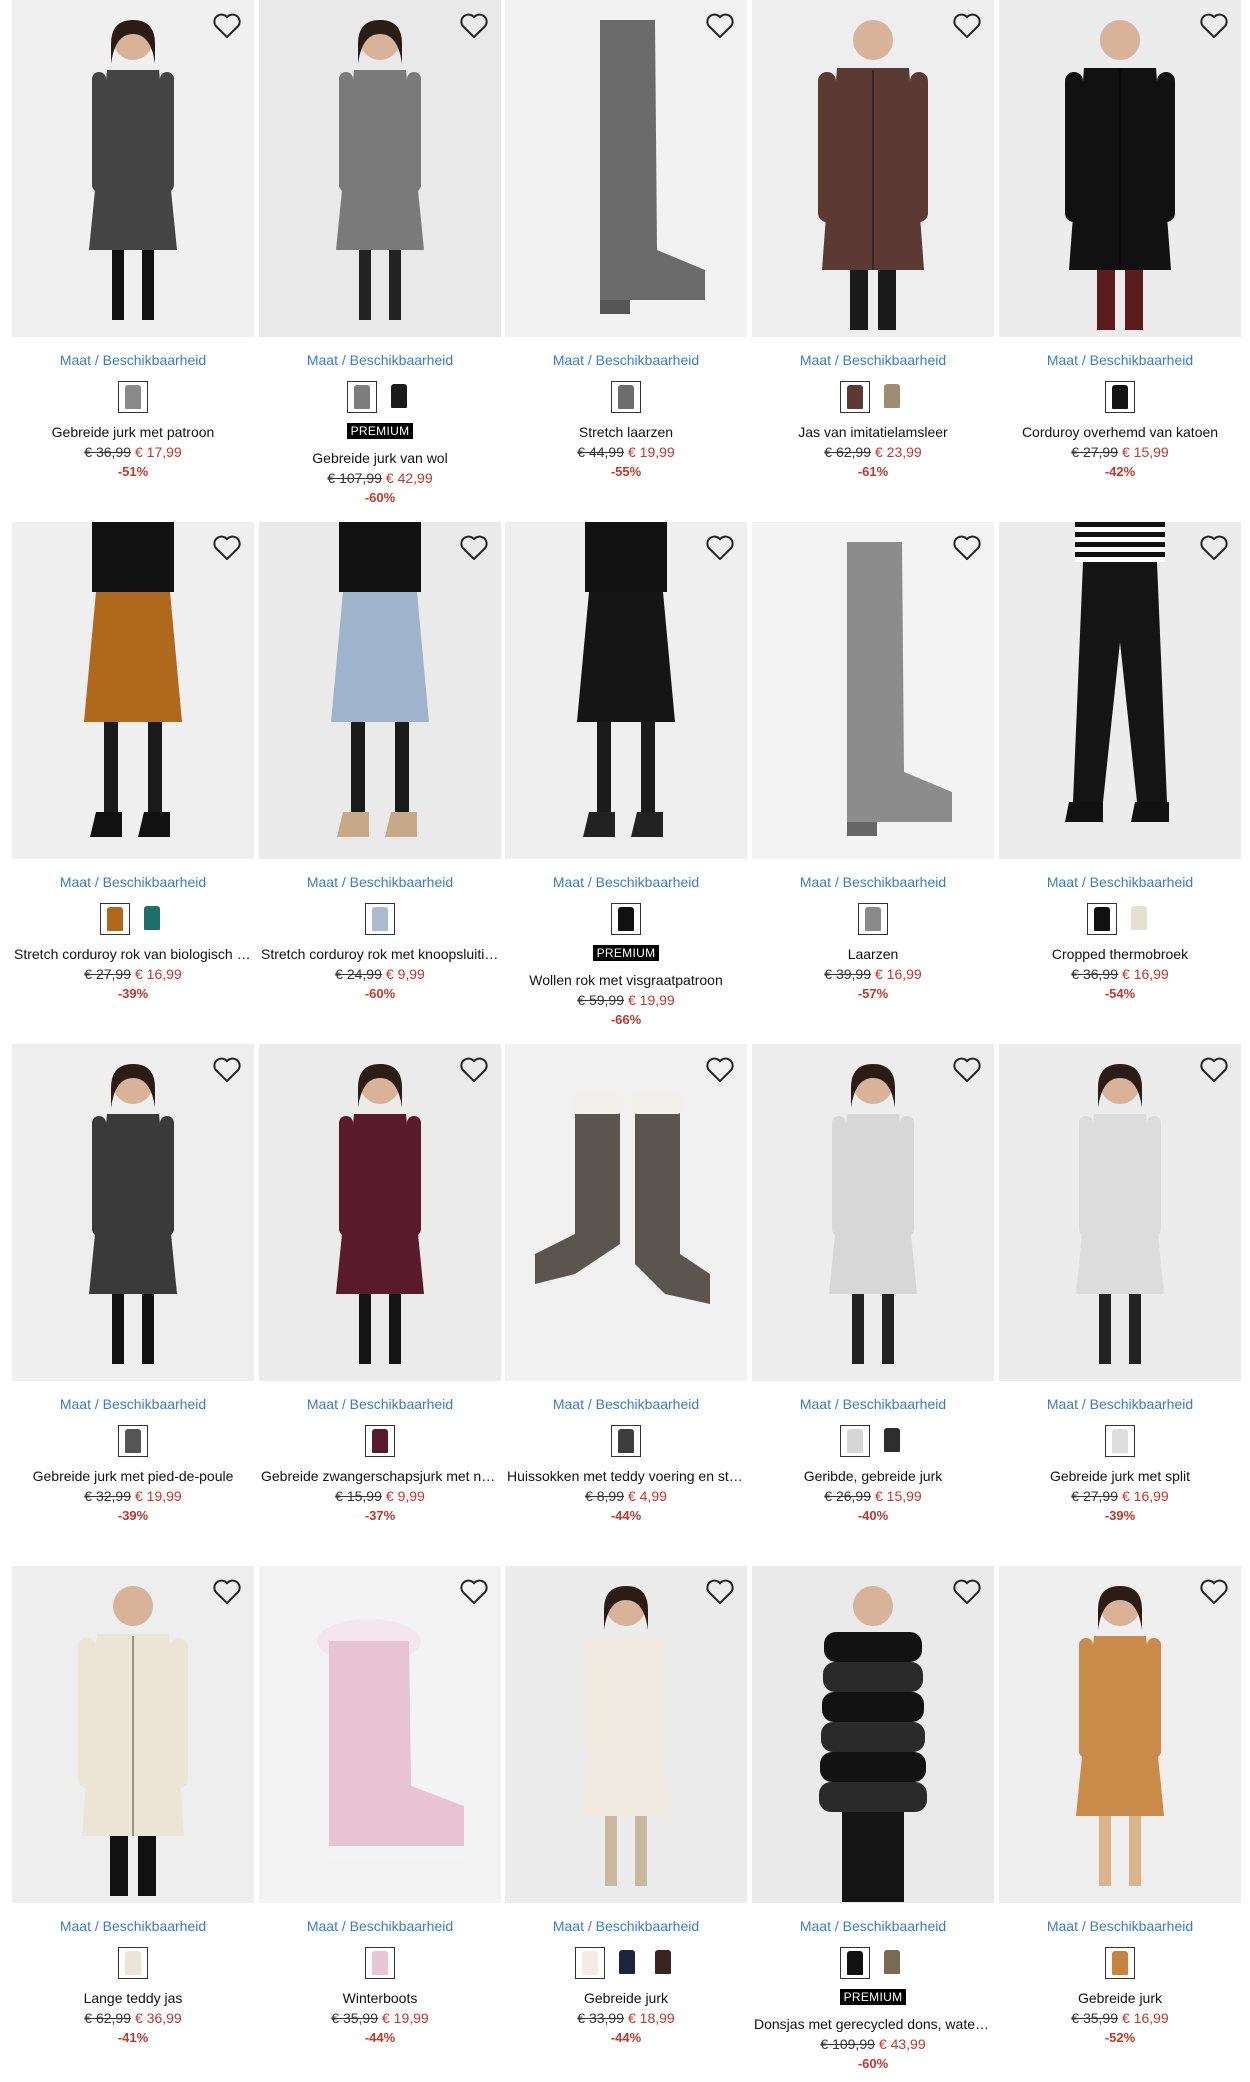  What do you see at coordinates (133, 432) in the screenshot?
I see `product-name: Gebreide jurk met patroon` at bounding box center [133, 432].